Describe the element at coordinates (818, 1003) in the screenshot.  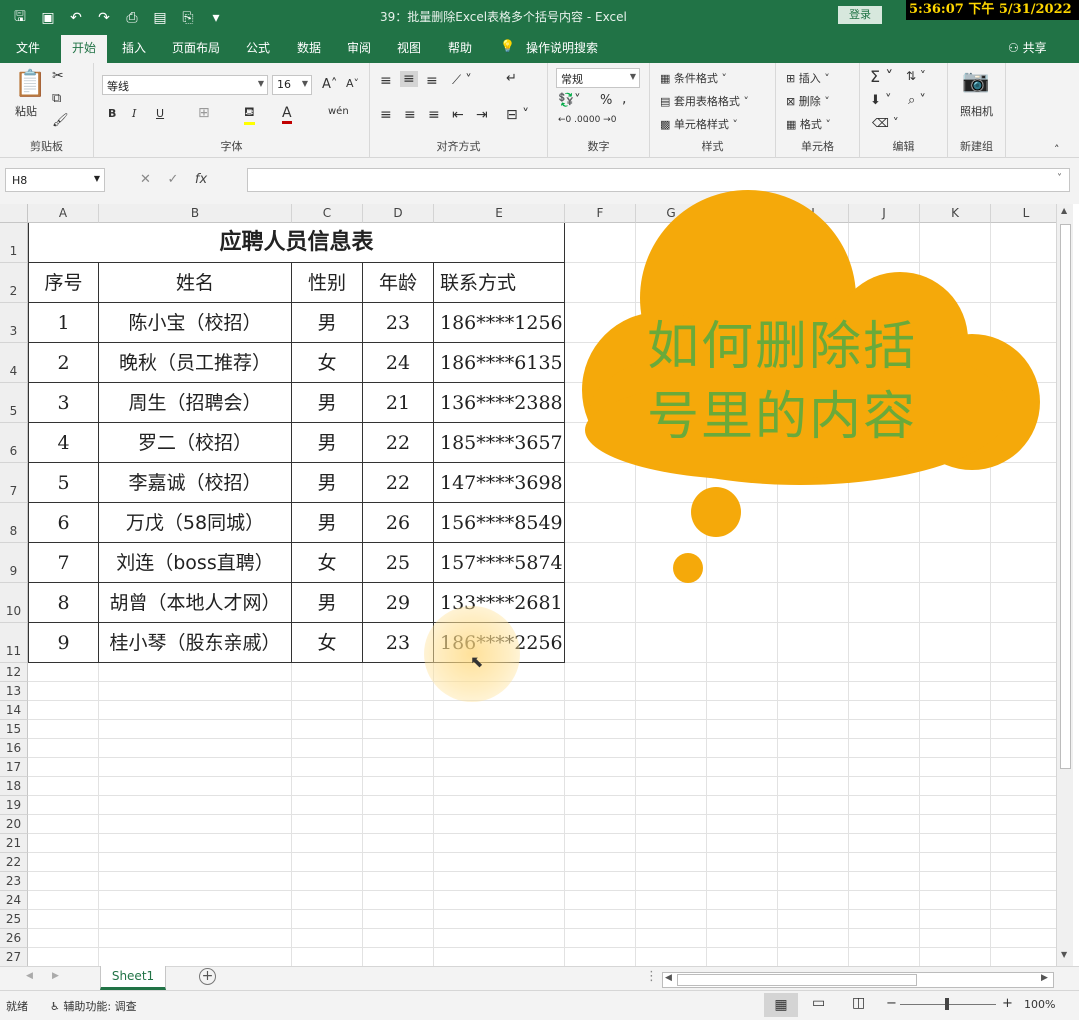
I see `page-layout-view-icon: ▭` at that location.